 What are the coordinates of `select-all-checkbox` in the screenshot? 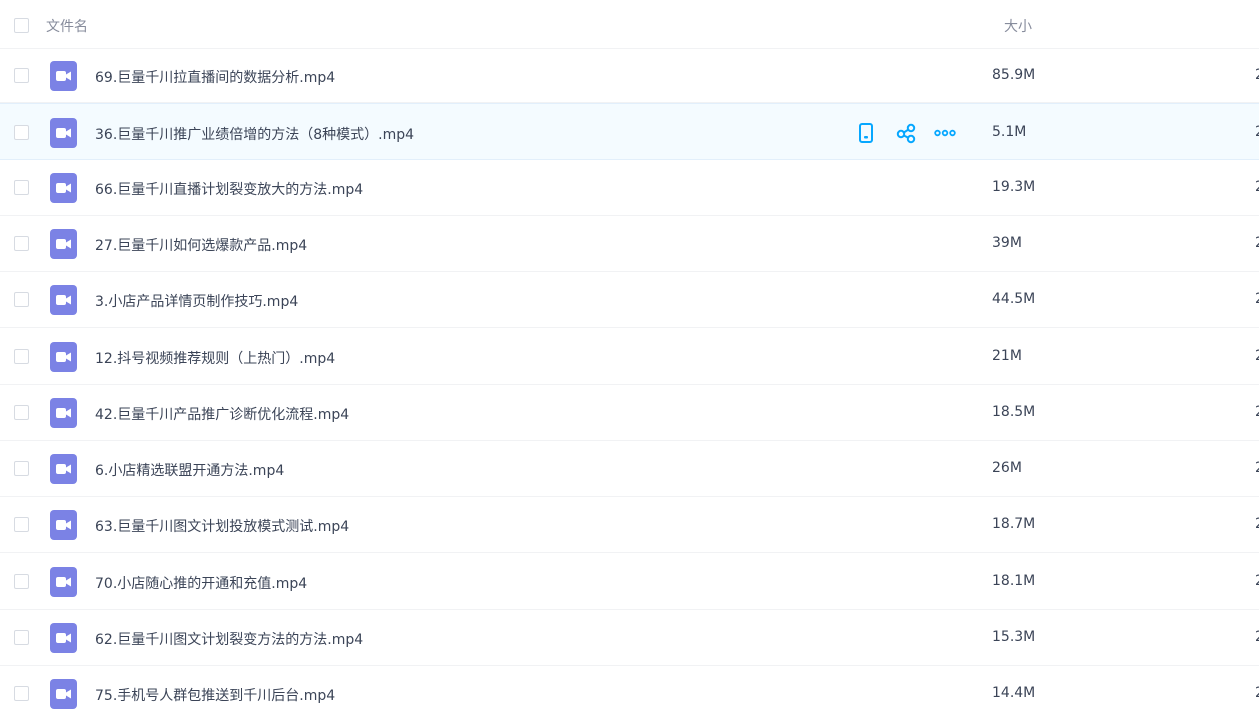 It's located at (21, 25).